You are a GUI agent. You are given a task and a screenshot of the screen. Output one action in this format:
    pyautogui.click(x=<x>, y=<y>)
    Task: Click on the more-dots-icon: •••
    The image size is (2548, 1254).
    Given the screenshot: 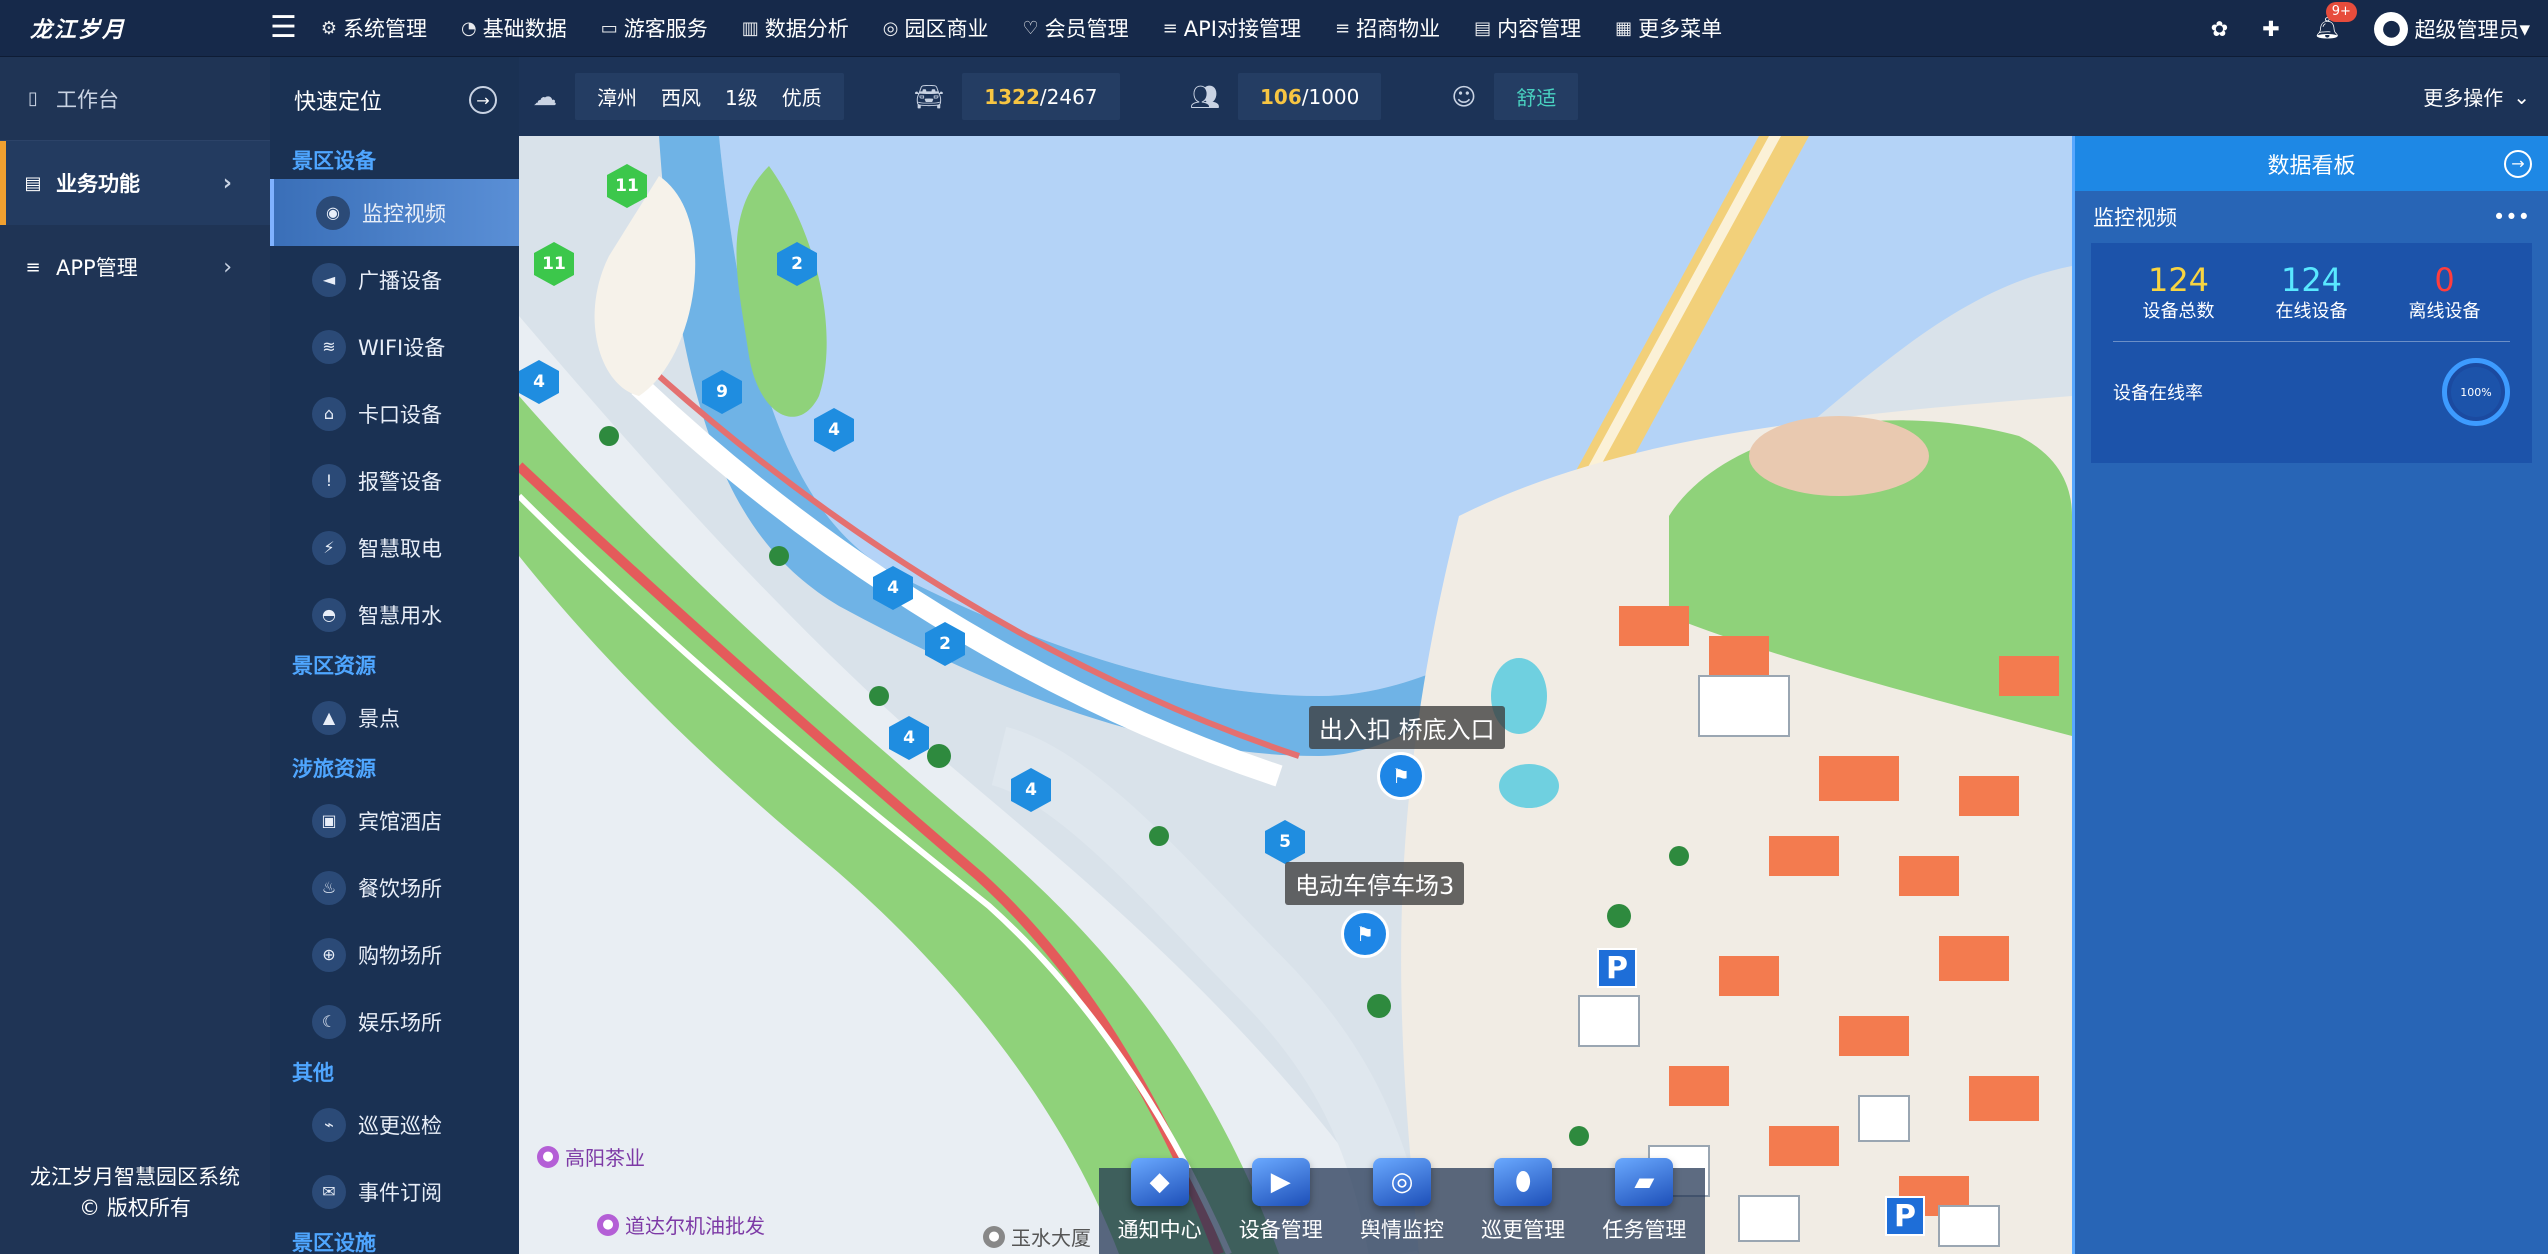 What is the action you would take?
    pyautogui.click(x=2511, y=217)
    